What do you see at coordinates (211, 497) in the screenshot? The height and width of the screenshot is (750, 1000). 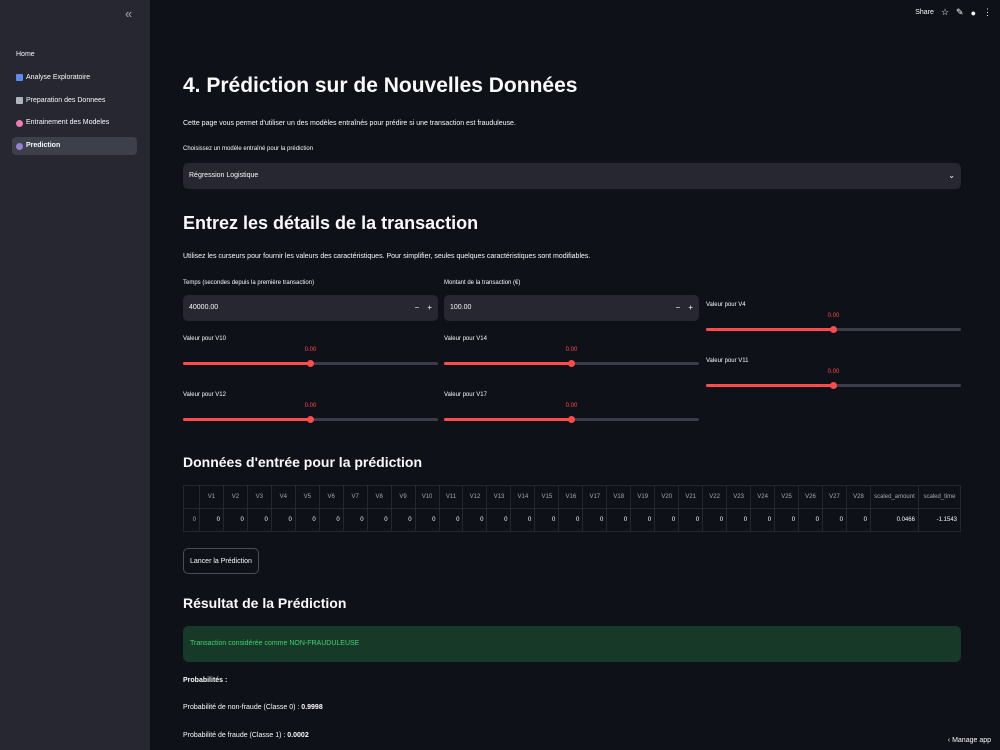 I see `column-header: V1` at bounding box center [211, 497].